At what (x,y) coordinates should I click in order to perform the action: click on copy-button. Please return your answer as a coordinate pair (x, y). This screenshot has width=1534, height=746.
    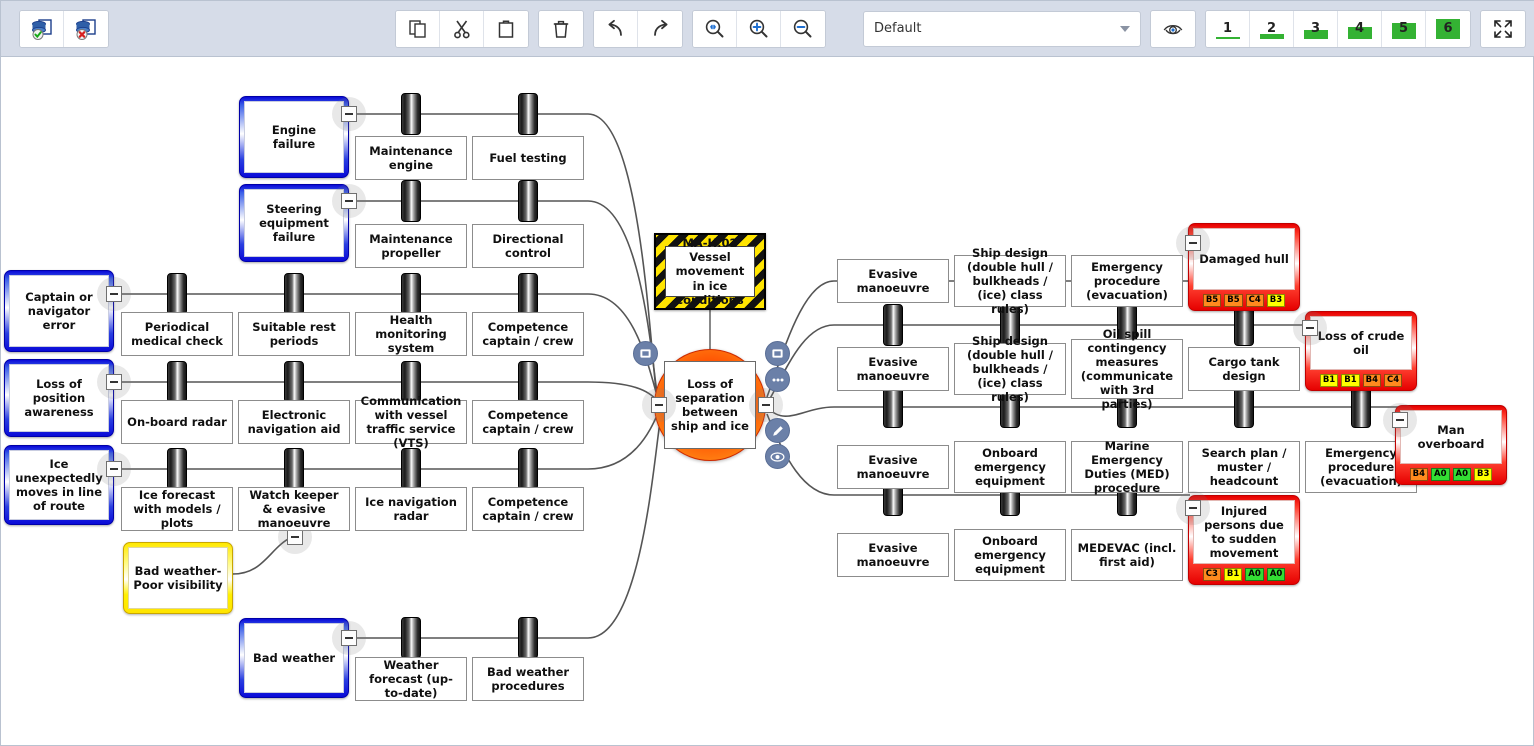
    Looking at the image, I should click on (418, 28).